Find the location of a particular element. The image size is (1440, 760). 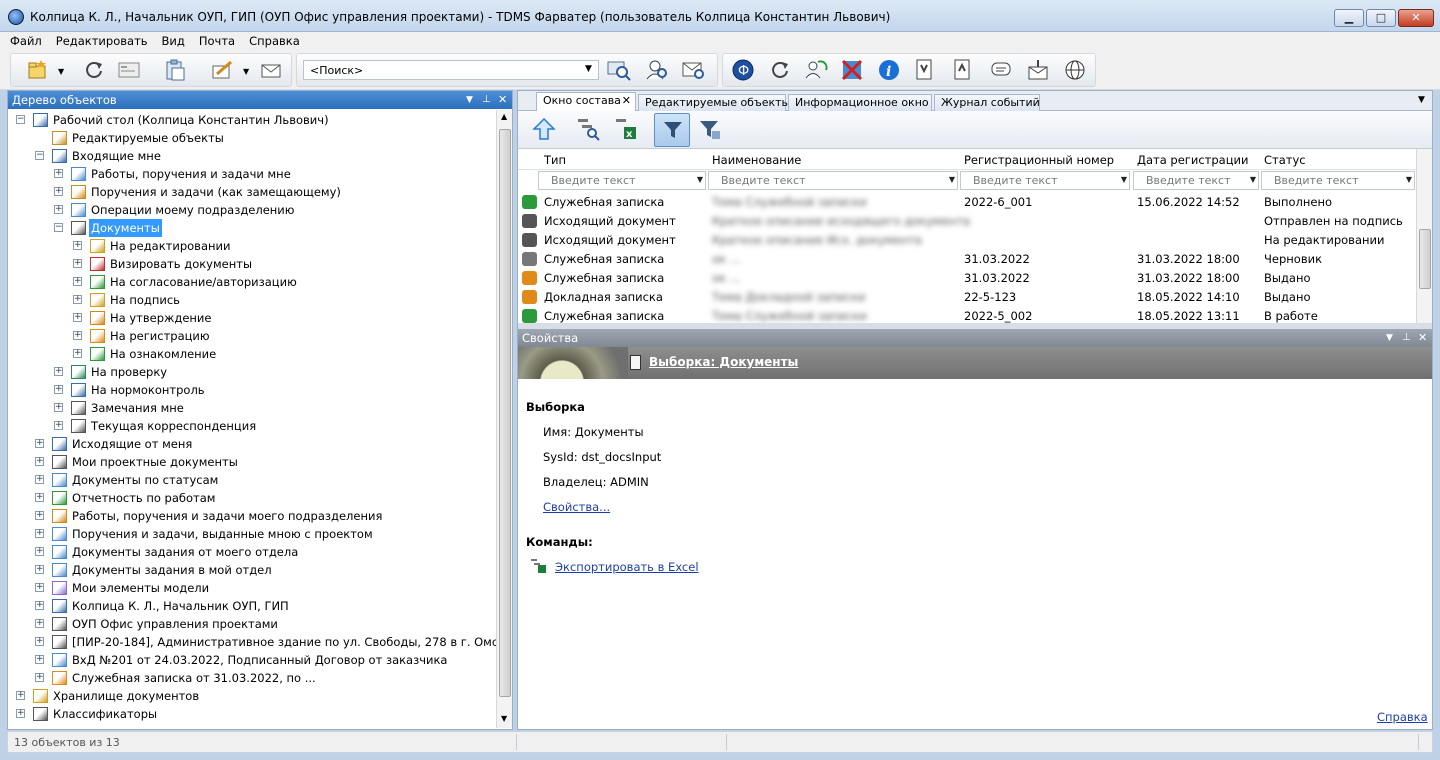

tree-search-icon is located at coordinates (588, 129).